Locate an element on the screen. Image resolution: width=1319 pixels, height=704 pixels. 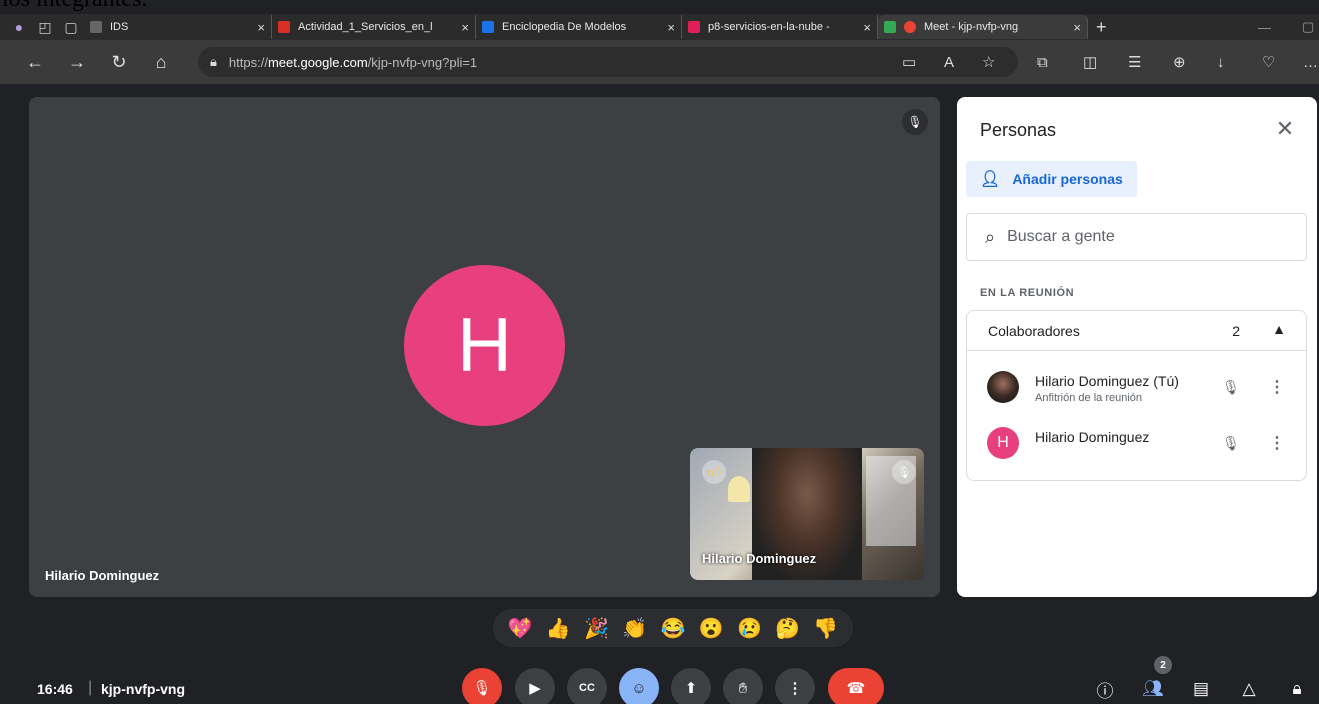
chevron-up-icon: ▲ is located at coordinates (1279, 329).